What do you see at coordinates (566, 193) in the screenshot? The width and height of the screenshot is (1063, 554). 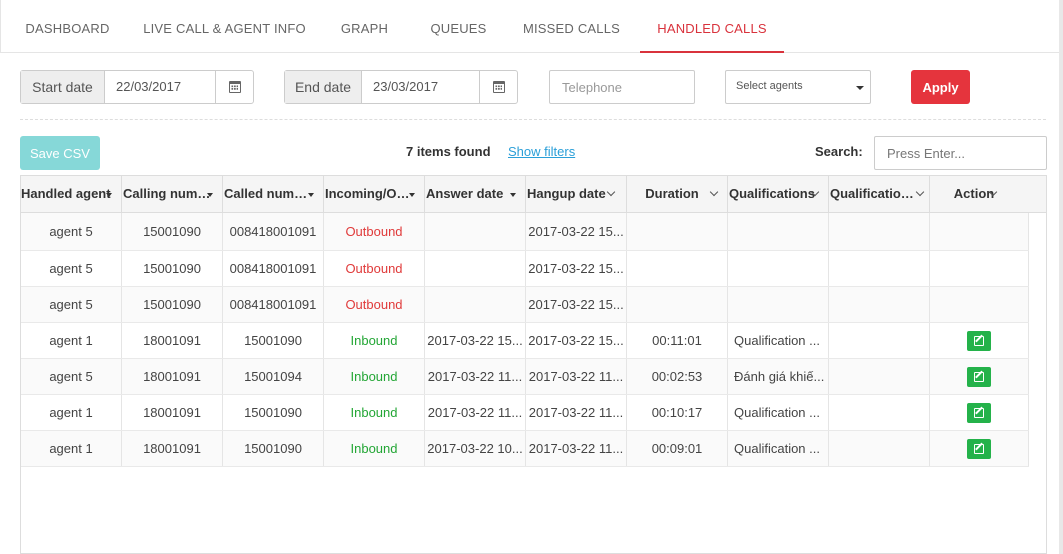 I see `col-label: Hangup date` at bounding box center [566, 193].